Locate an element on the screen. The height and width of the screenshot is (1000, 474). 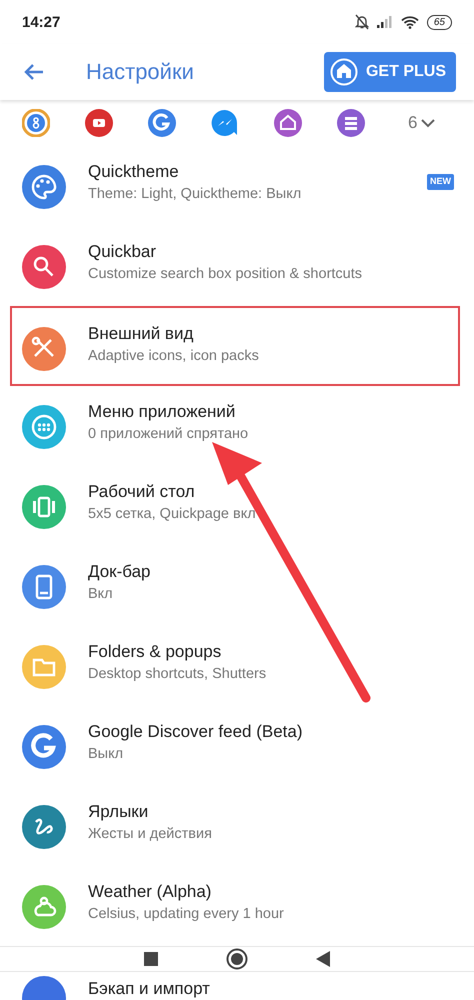
chevron-down-icon is located at coordinates (428, 123).